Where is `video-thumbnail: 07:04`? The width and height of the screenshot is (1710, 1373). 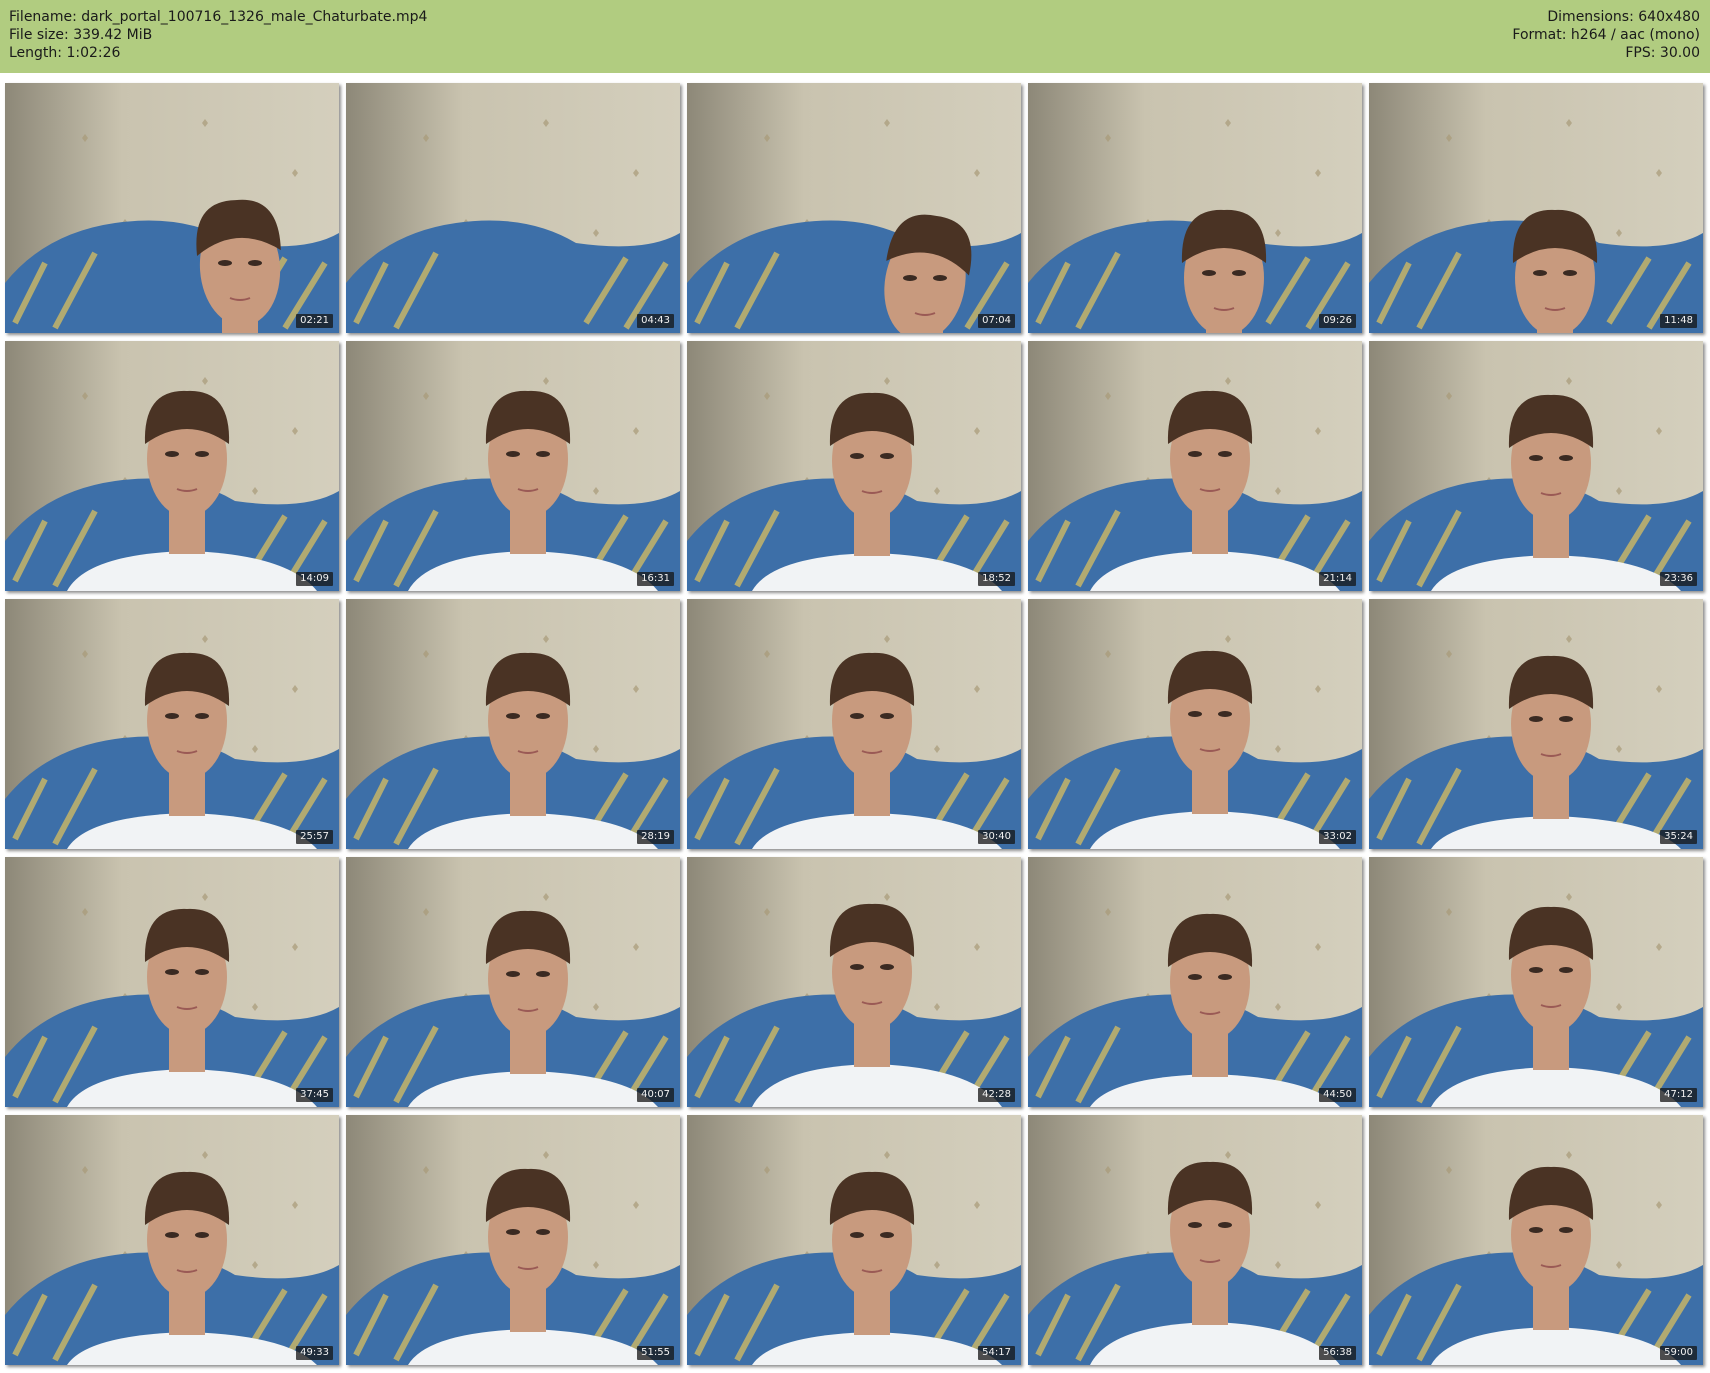 video-thumbnail: 07:04 is located at coordinates (854, 208).